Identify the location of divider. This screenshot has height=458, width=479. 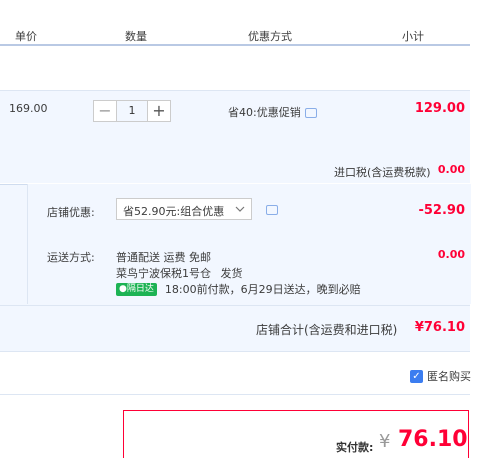
(235, 394).